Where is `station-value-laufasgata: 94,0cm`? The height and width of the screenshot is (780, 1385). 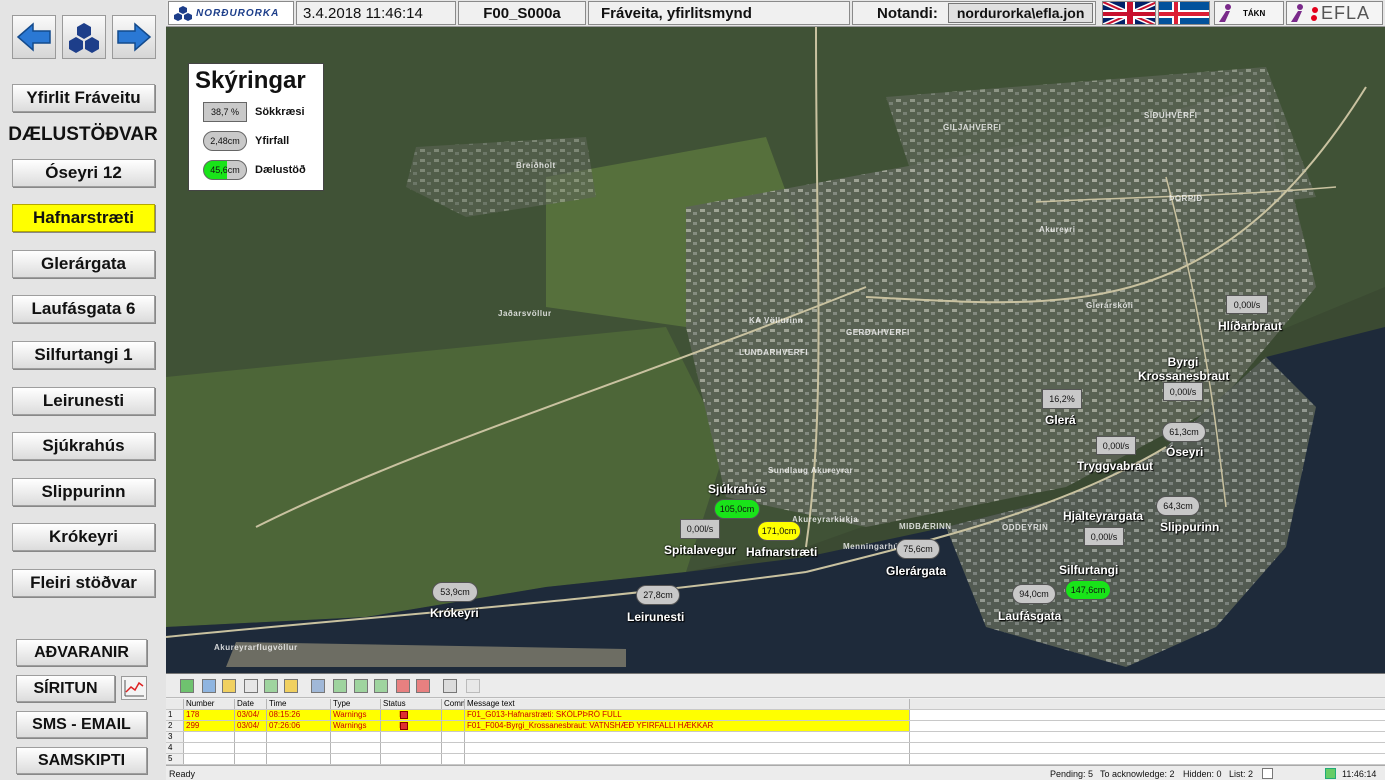 station-value-laufasgata: 94,0cm is located at coordinates (1034, 594).